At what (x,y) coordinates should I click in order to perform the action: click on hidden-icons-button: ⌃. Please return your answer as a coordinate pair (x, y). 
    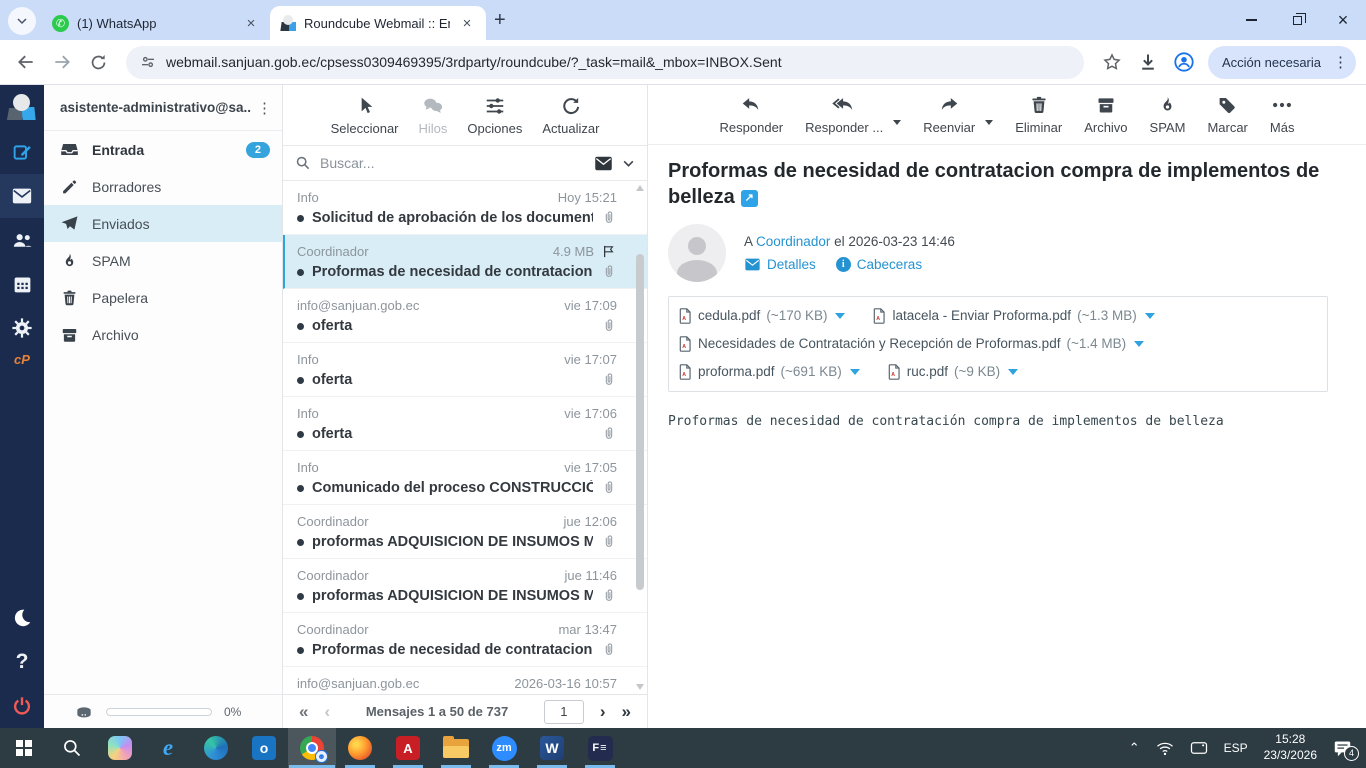
    Looking at the image, I should click on (1134, 748).